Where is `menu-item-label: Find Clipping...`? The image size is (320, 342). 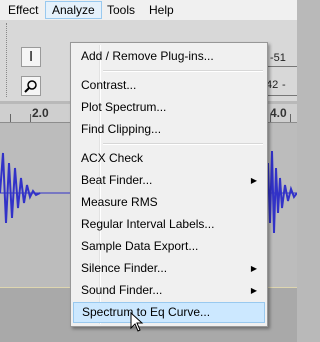
menu-item-label: Find Clipping... is located at coordinates (121, 129).